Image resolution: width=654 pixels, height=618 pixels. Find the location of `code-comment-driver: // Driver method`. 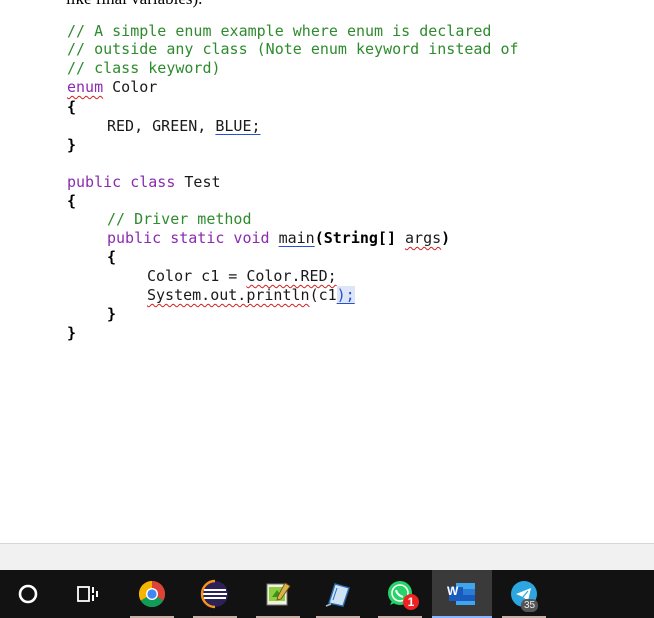

code-comment-driver: // Driver method is located at coordinates (179, 219).